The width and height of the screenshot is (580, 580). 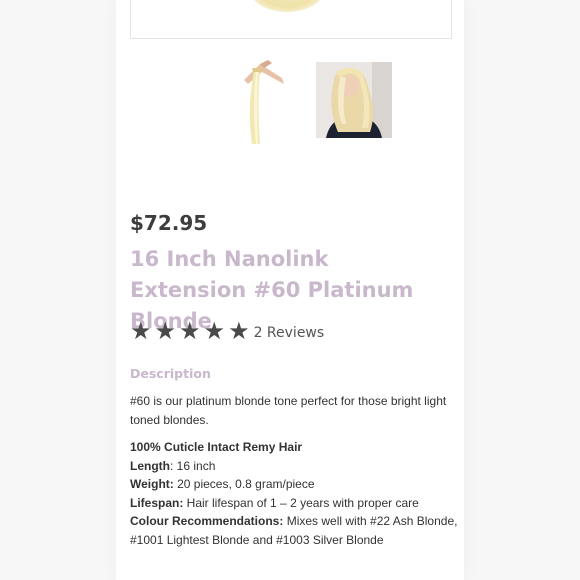 I want to click on star-rating: ★ ★ ★ ★ ★, so click(x=190, y=331).